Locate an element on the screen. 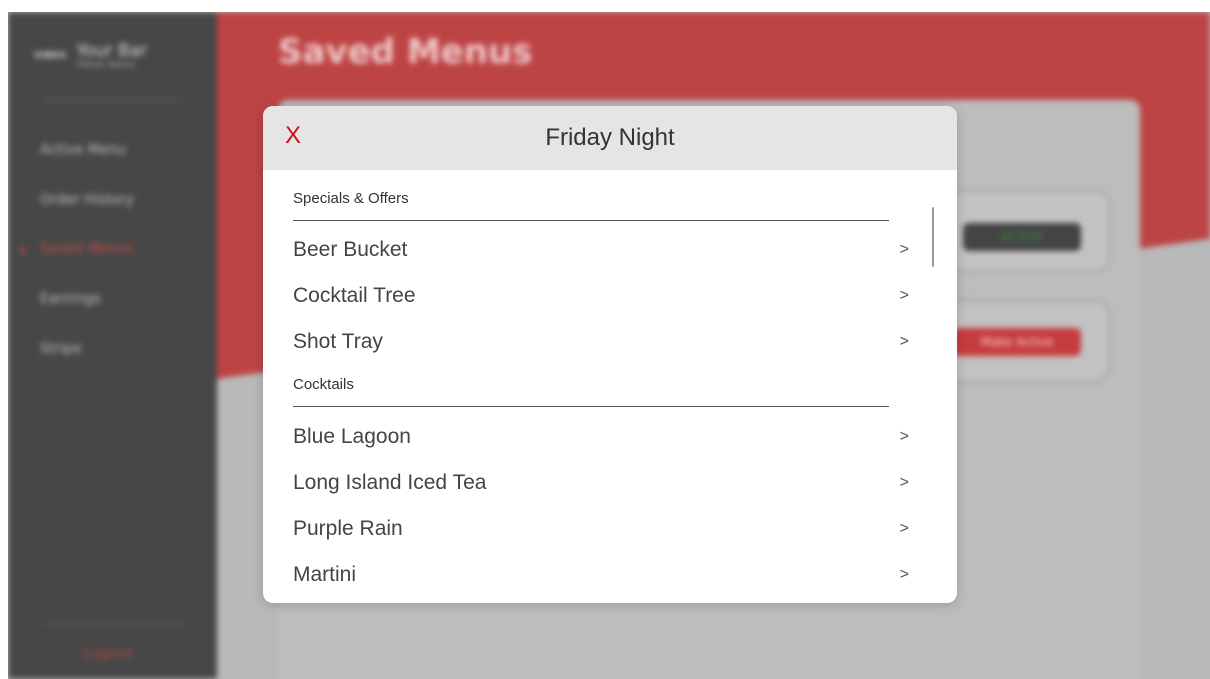  item-name: Long Island Iced Tea is located at coordinates (390, 482).